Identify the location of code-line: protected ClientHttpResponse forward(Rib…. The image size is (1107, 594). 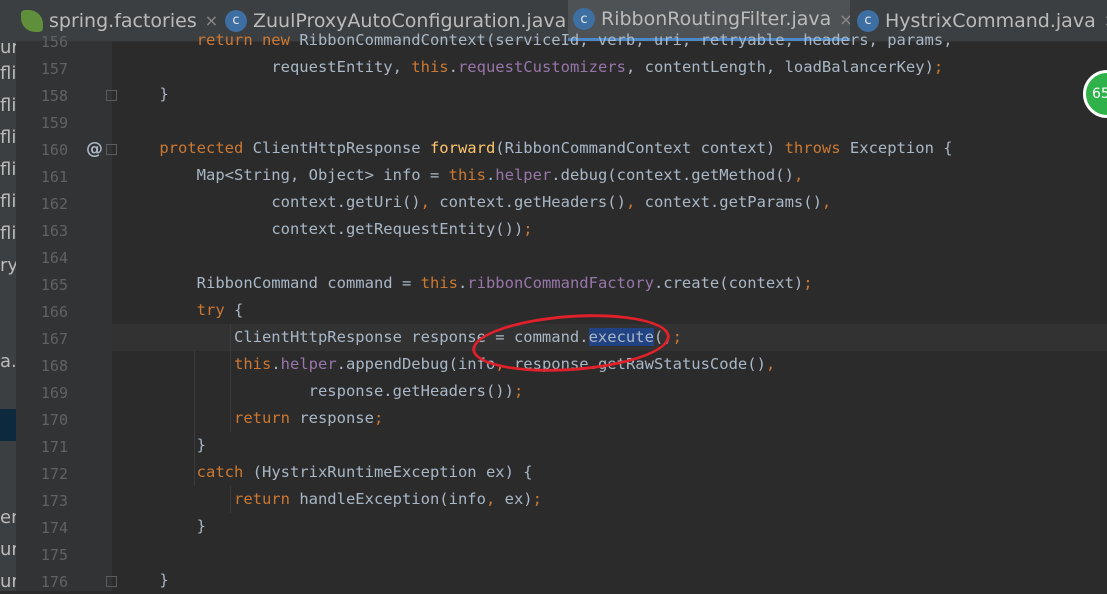
(537, 148).